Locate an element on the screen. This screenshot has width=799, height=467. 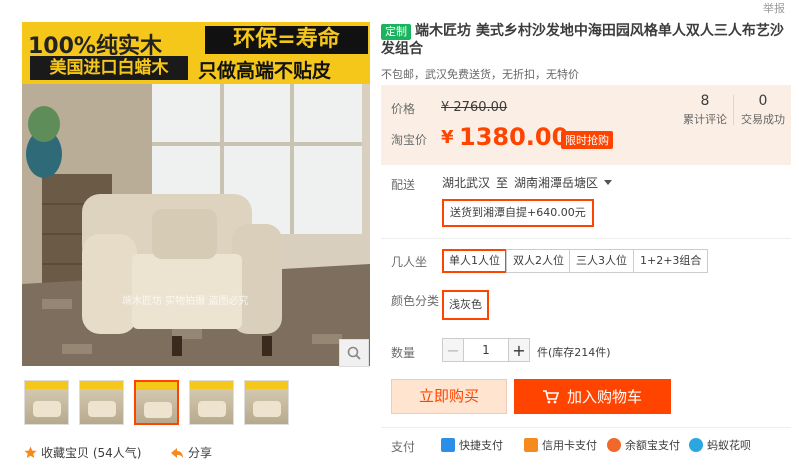
color-option-light-gray: 浅灰色 is located at coordinates (465, 305).